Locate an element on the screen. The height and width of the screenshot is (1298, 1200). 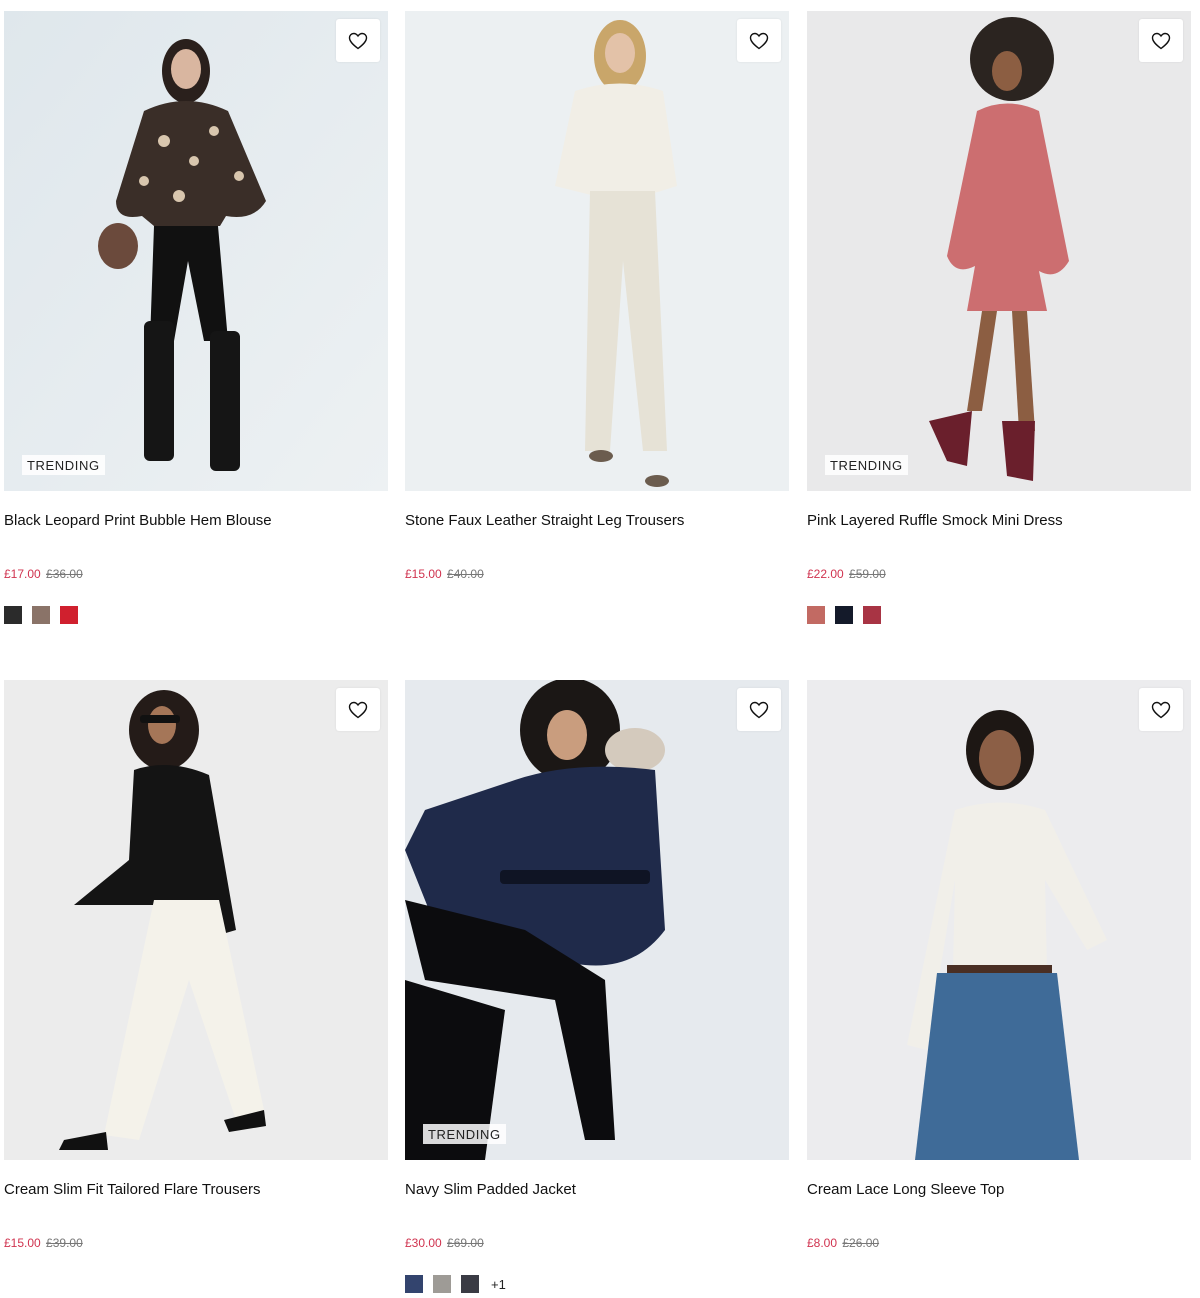
sale-price: £8.00 is located at coordinates (822, 1243).